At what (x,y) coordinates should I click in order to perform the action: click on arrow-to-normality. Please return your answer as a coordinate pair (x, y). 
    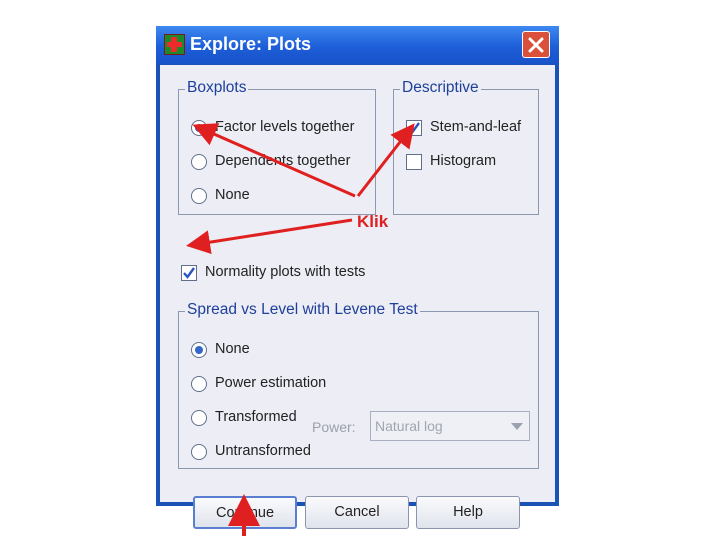
    Looking at the image, I should click on (269, 236).